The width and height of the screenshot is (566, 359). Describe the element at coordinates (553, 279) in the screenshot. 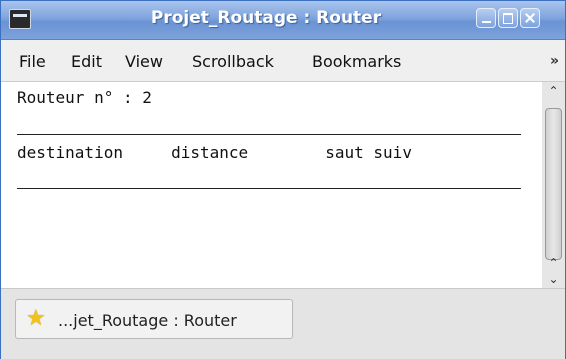

I see `scroll-down-icon: ⌄` at that location.